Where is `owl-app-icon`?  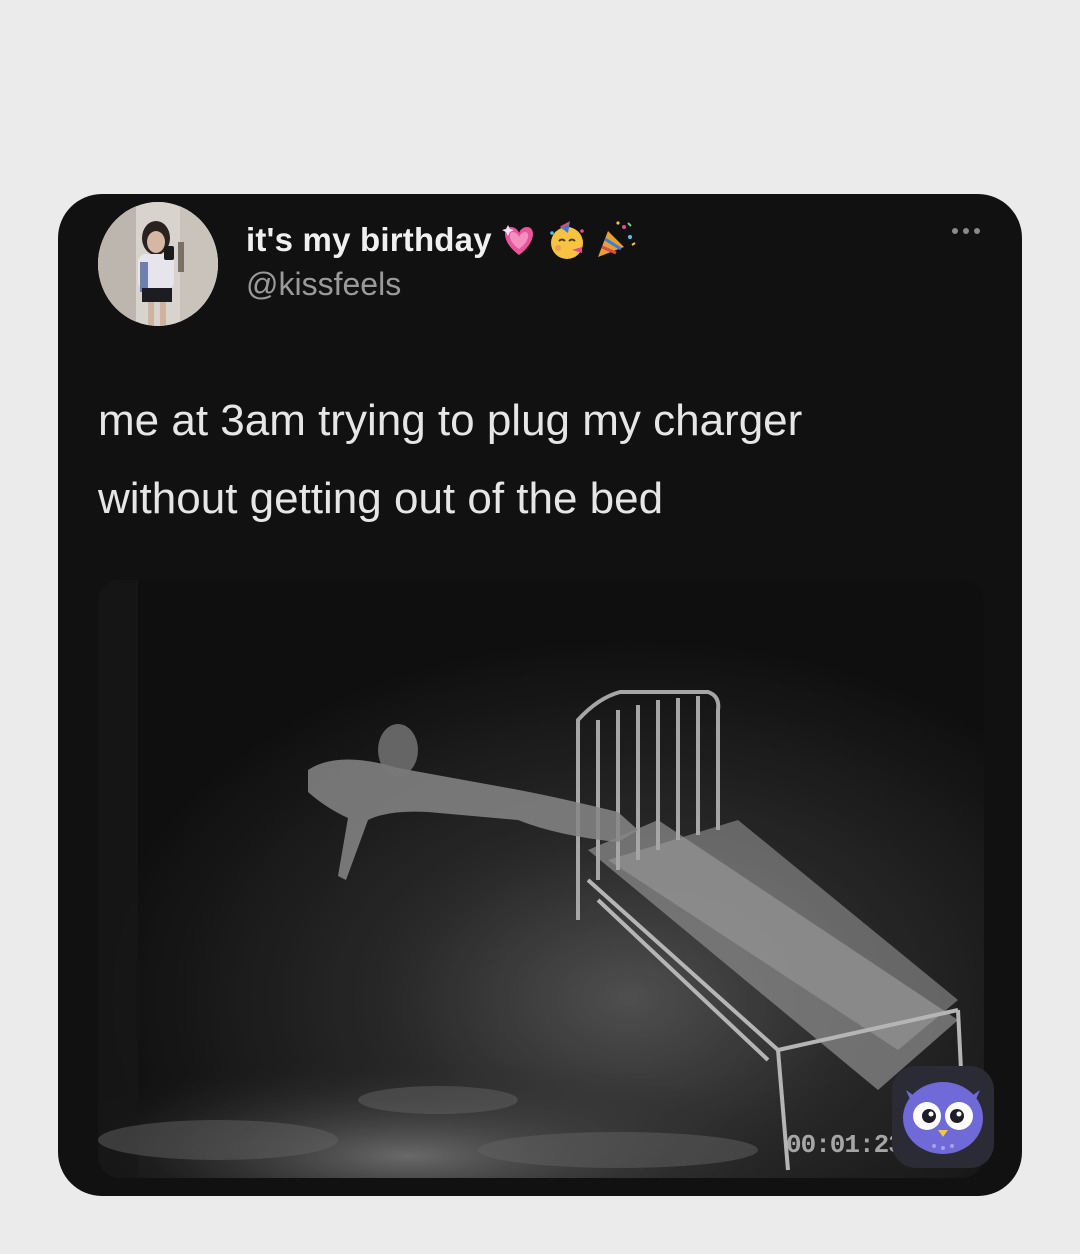
owl-app-icon is located at coordinates (943, 1117).